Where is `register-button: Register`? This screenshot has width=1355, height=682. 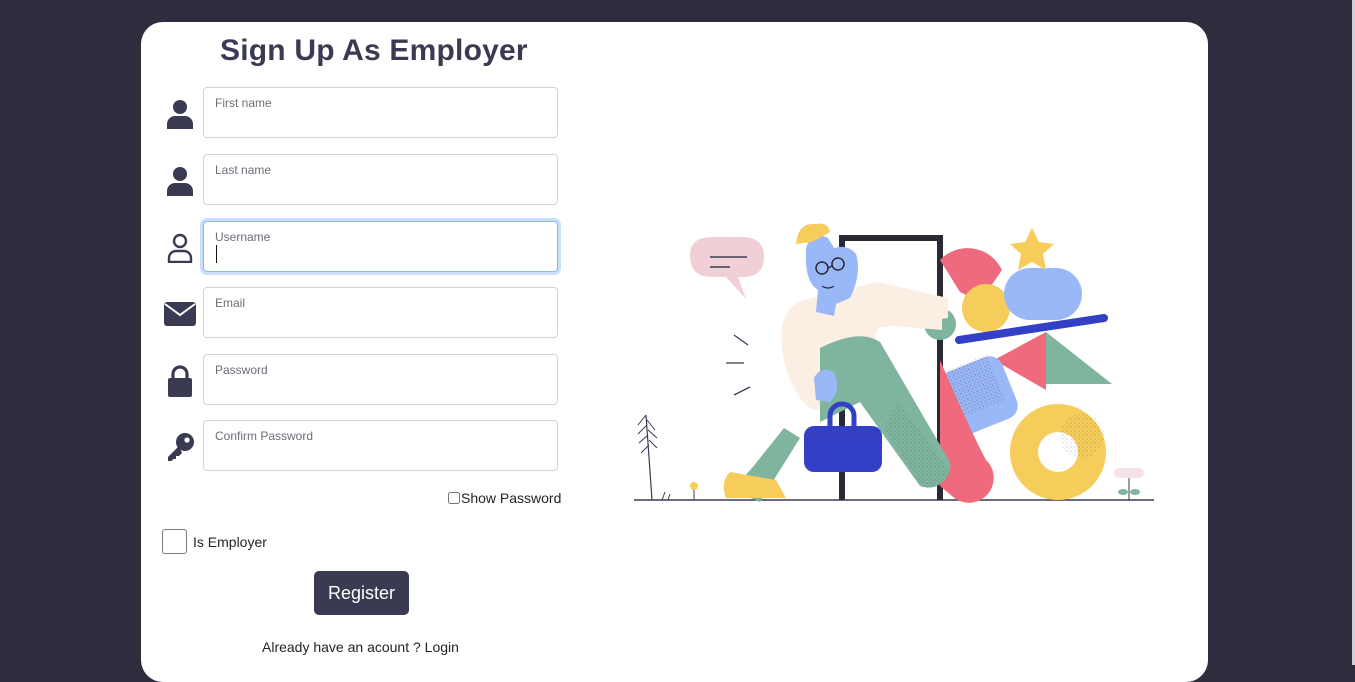
register-button: Register is located at coordinates (361, 593).